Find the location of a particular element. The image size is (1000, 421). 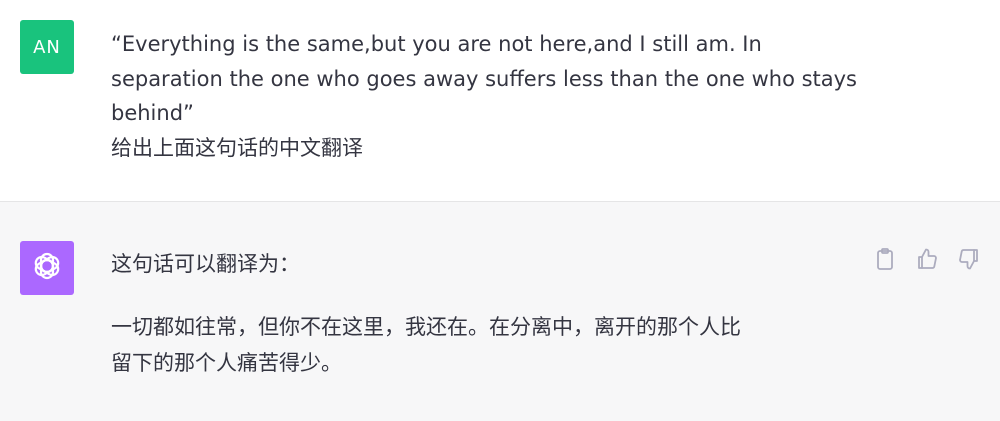

like-button is located at coordinates (927, 259).